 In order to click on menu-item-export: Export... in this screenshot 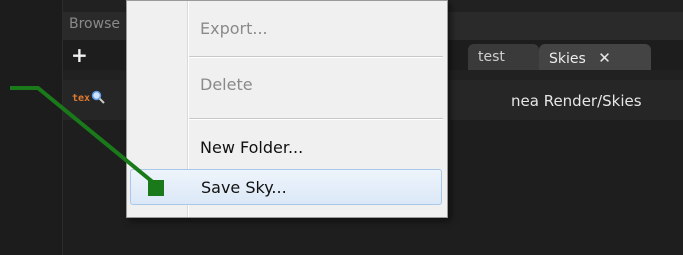, I will do `click(286, 29)`.